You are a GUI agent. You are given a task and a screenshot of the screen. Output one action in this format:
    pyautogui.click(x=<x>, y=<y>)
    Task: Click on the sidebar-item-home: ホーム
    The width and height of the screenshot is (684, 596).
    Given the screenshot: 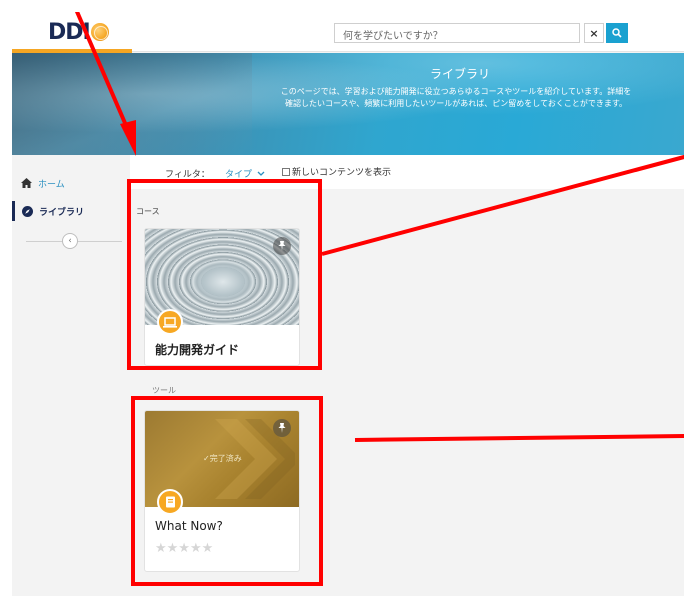 What is the action you would take?
    pyautogui.click(x=71, y=183)
    